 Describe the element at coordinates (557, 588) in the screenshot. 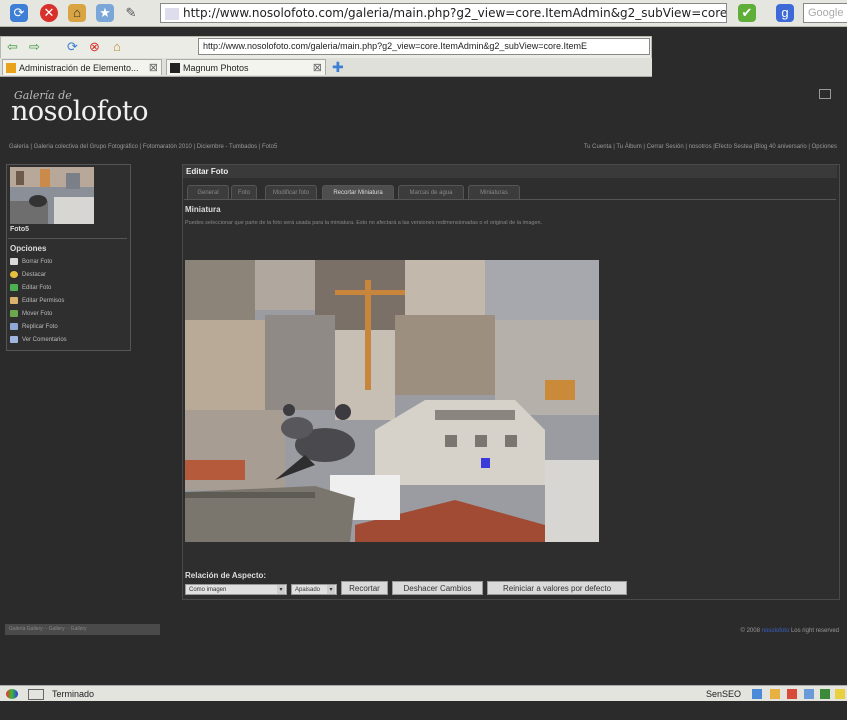

I see `reset-defaults-button: Reiniciar a valores por defecto` at that location.